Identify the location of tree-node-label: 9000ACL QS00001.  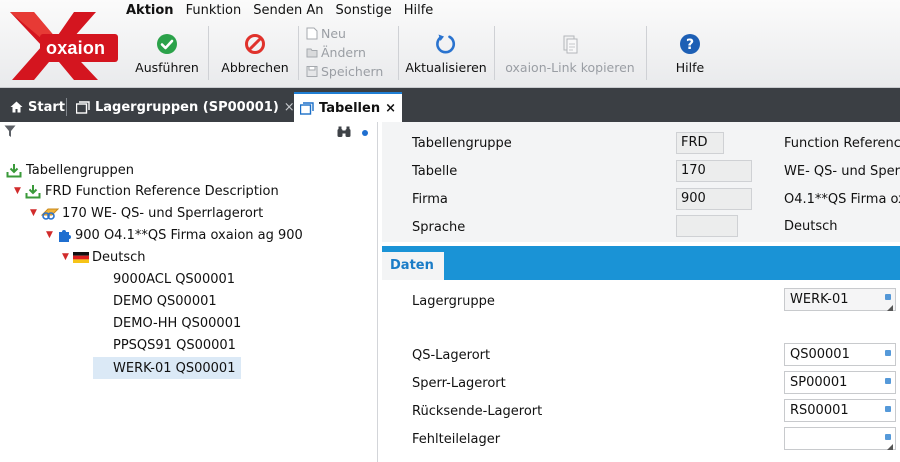
(174, 279).